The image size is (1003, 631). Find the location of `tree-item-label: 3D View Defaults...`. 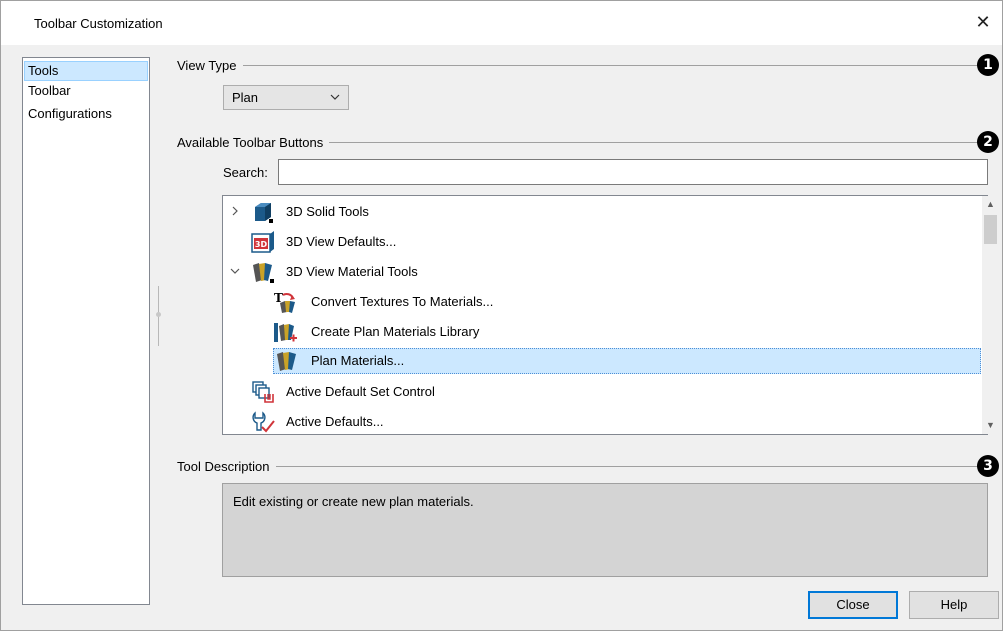

tree-item-label: 3D View Defaults... is located at coordinates (341, 241).